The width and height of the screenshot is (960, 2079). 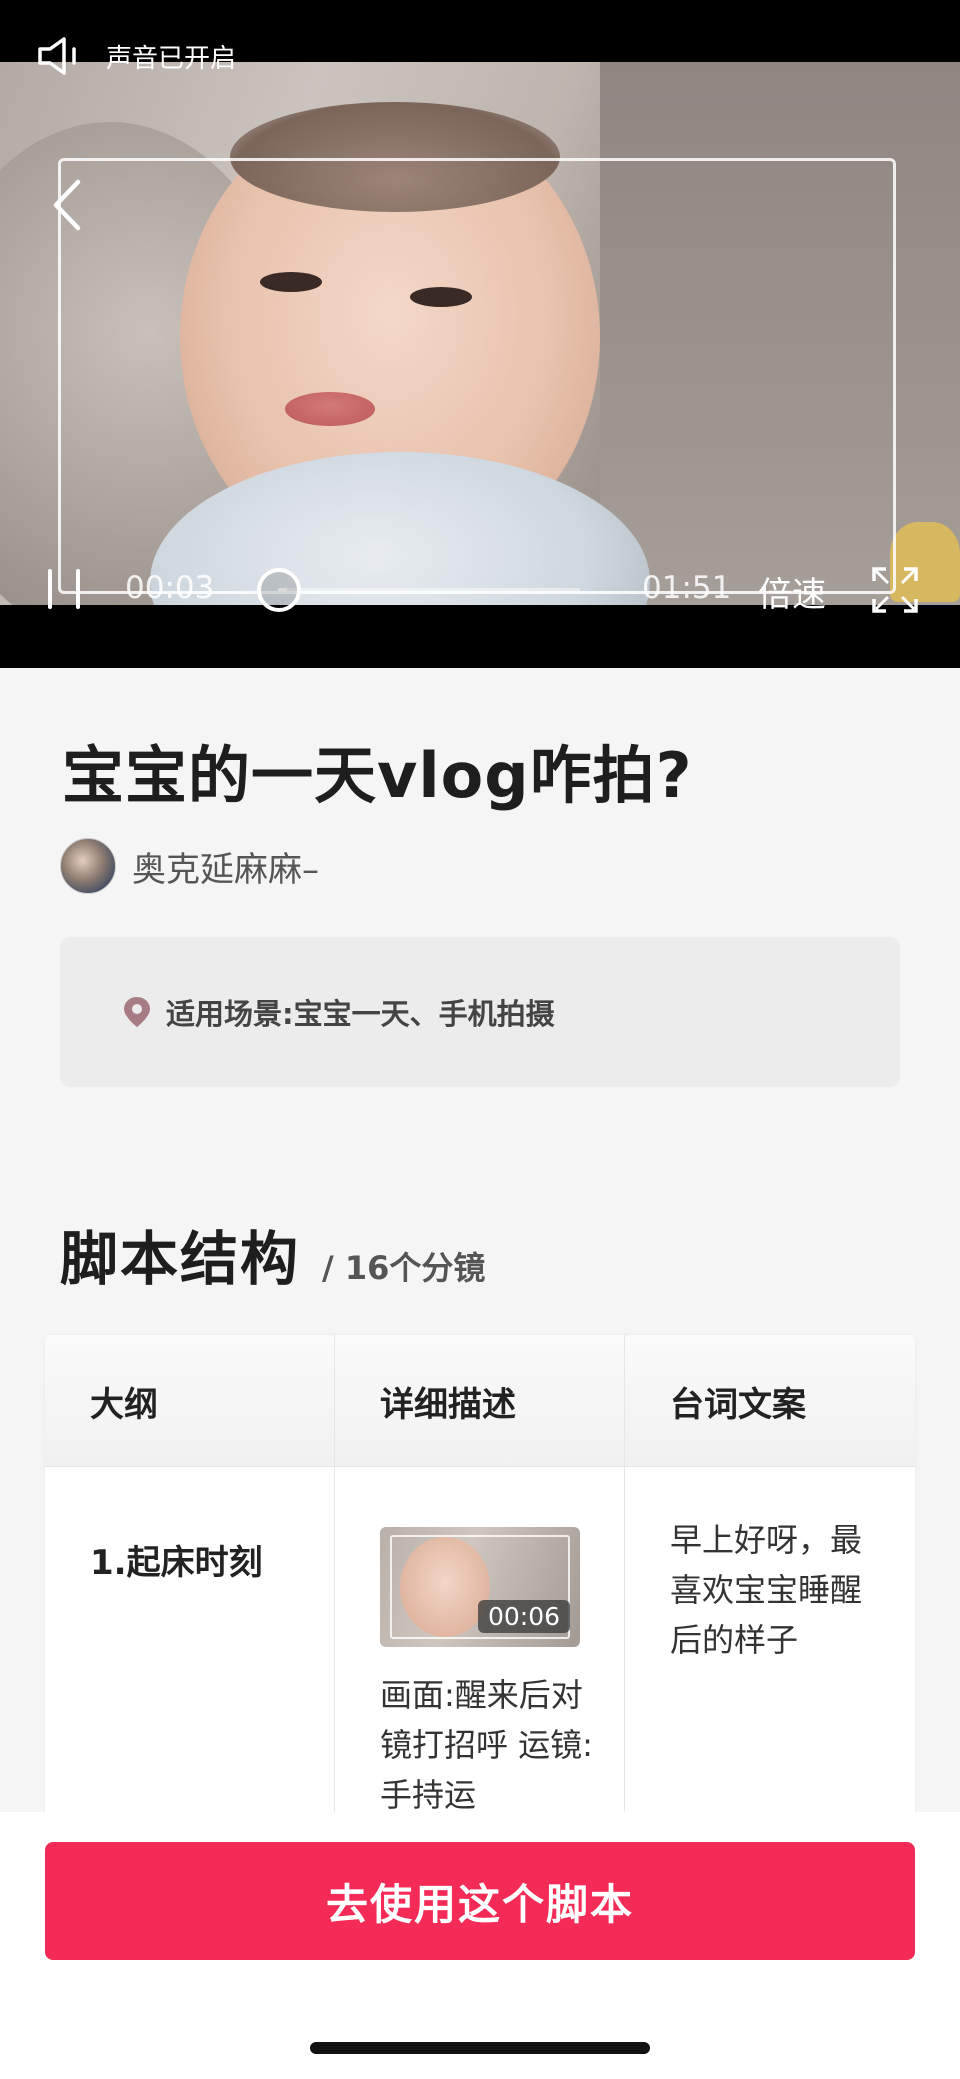 I want to click on column-header-description: 详细描述, so click(x=448, y=1405).